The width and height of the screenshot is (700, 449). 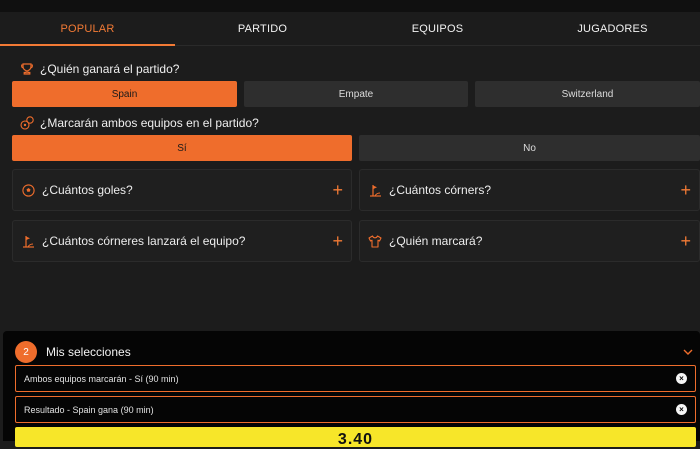 I want to click on option-empate: Empate, so click(x=356, y=94).